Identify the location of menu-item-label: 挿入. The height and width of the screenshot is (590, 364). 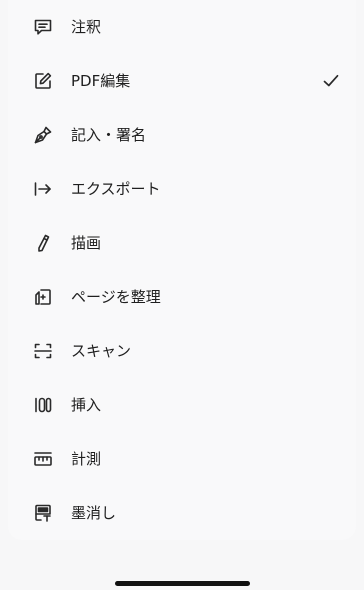
(86, 405).